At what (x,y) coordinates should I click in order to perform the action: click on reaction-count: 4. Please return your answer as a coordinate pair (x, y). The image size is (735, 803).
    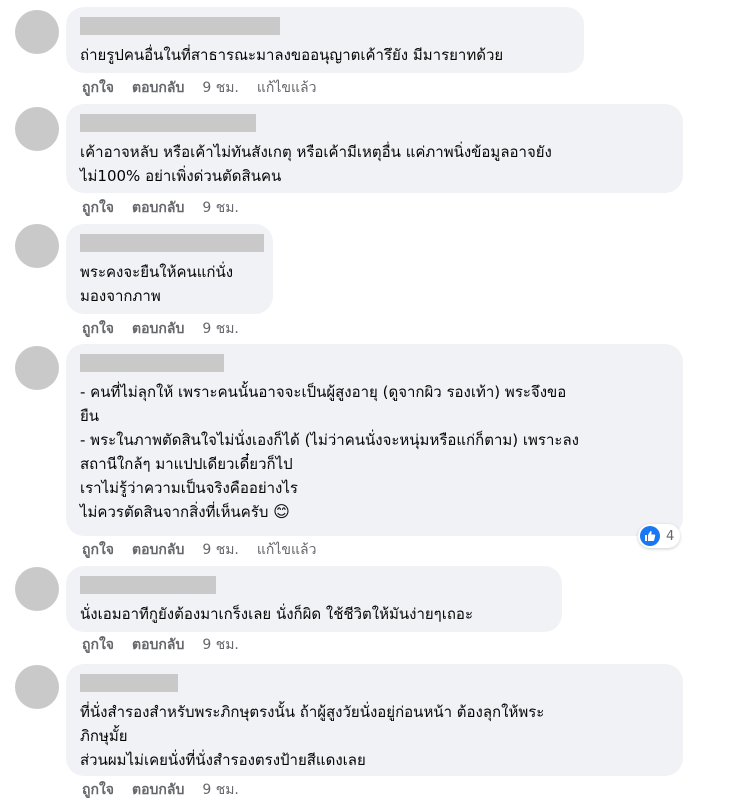
    Looking at the image, I should click on (670, 536).